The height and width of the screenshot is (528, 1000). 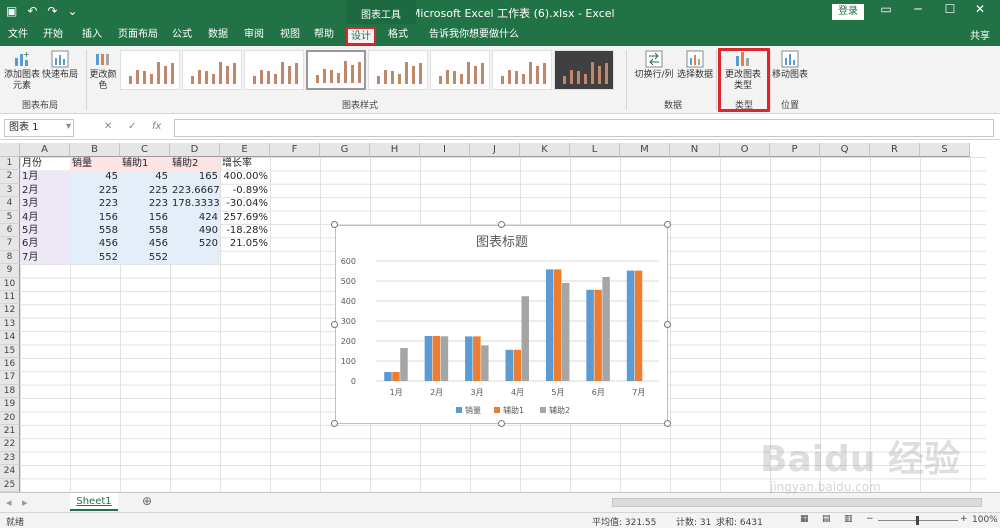 What do you see at coordinates (95, 190) in the screenshot?
I see `cell: 225` at bounding box center [95, 190].